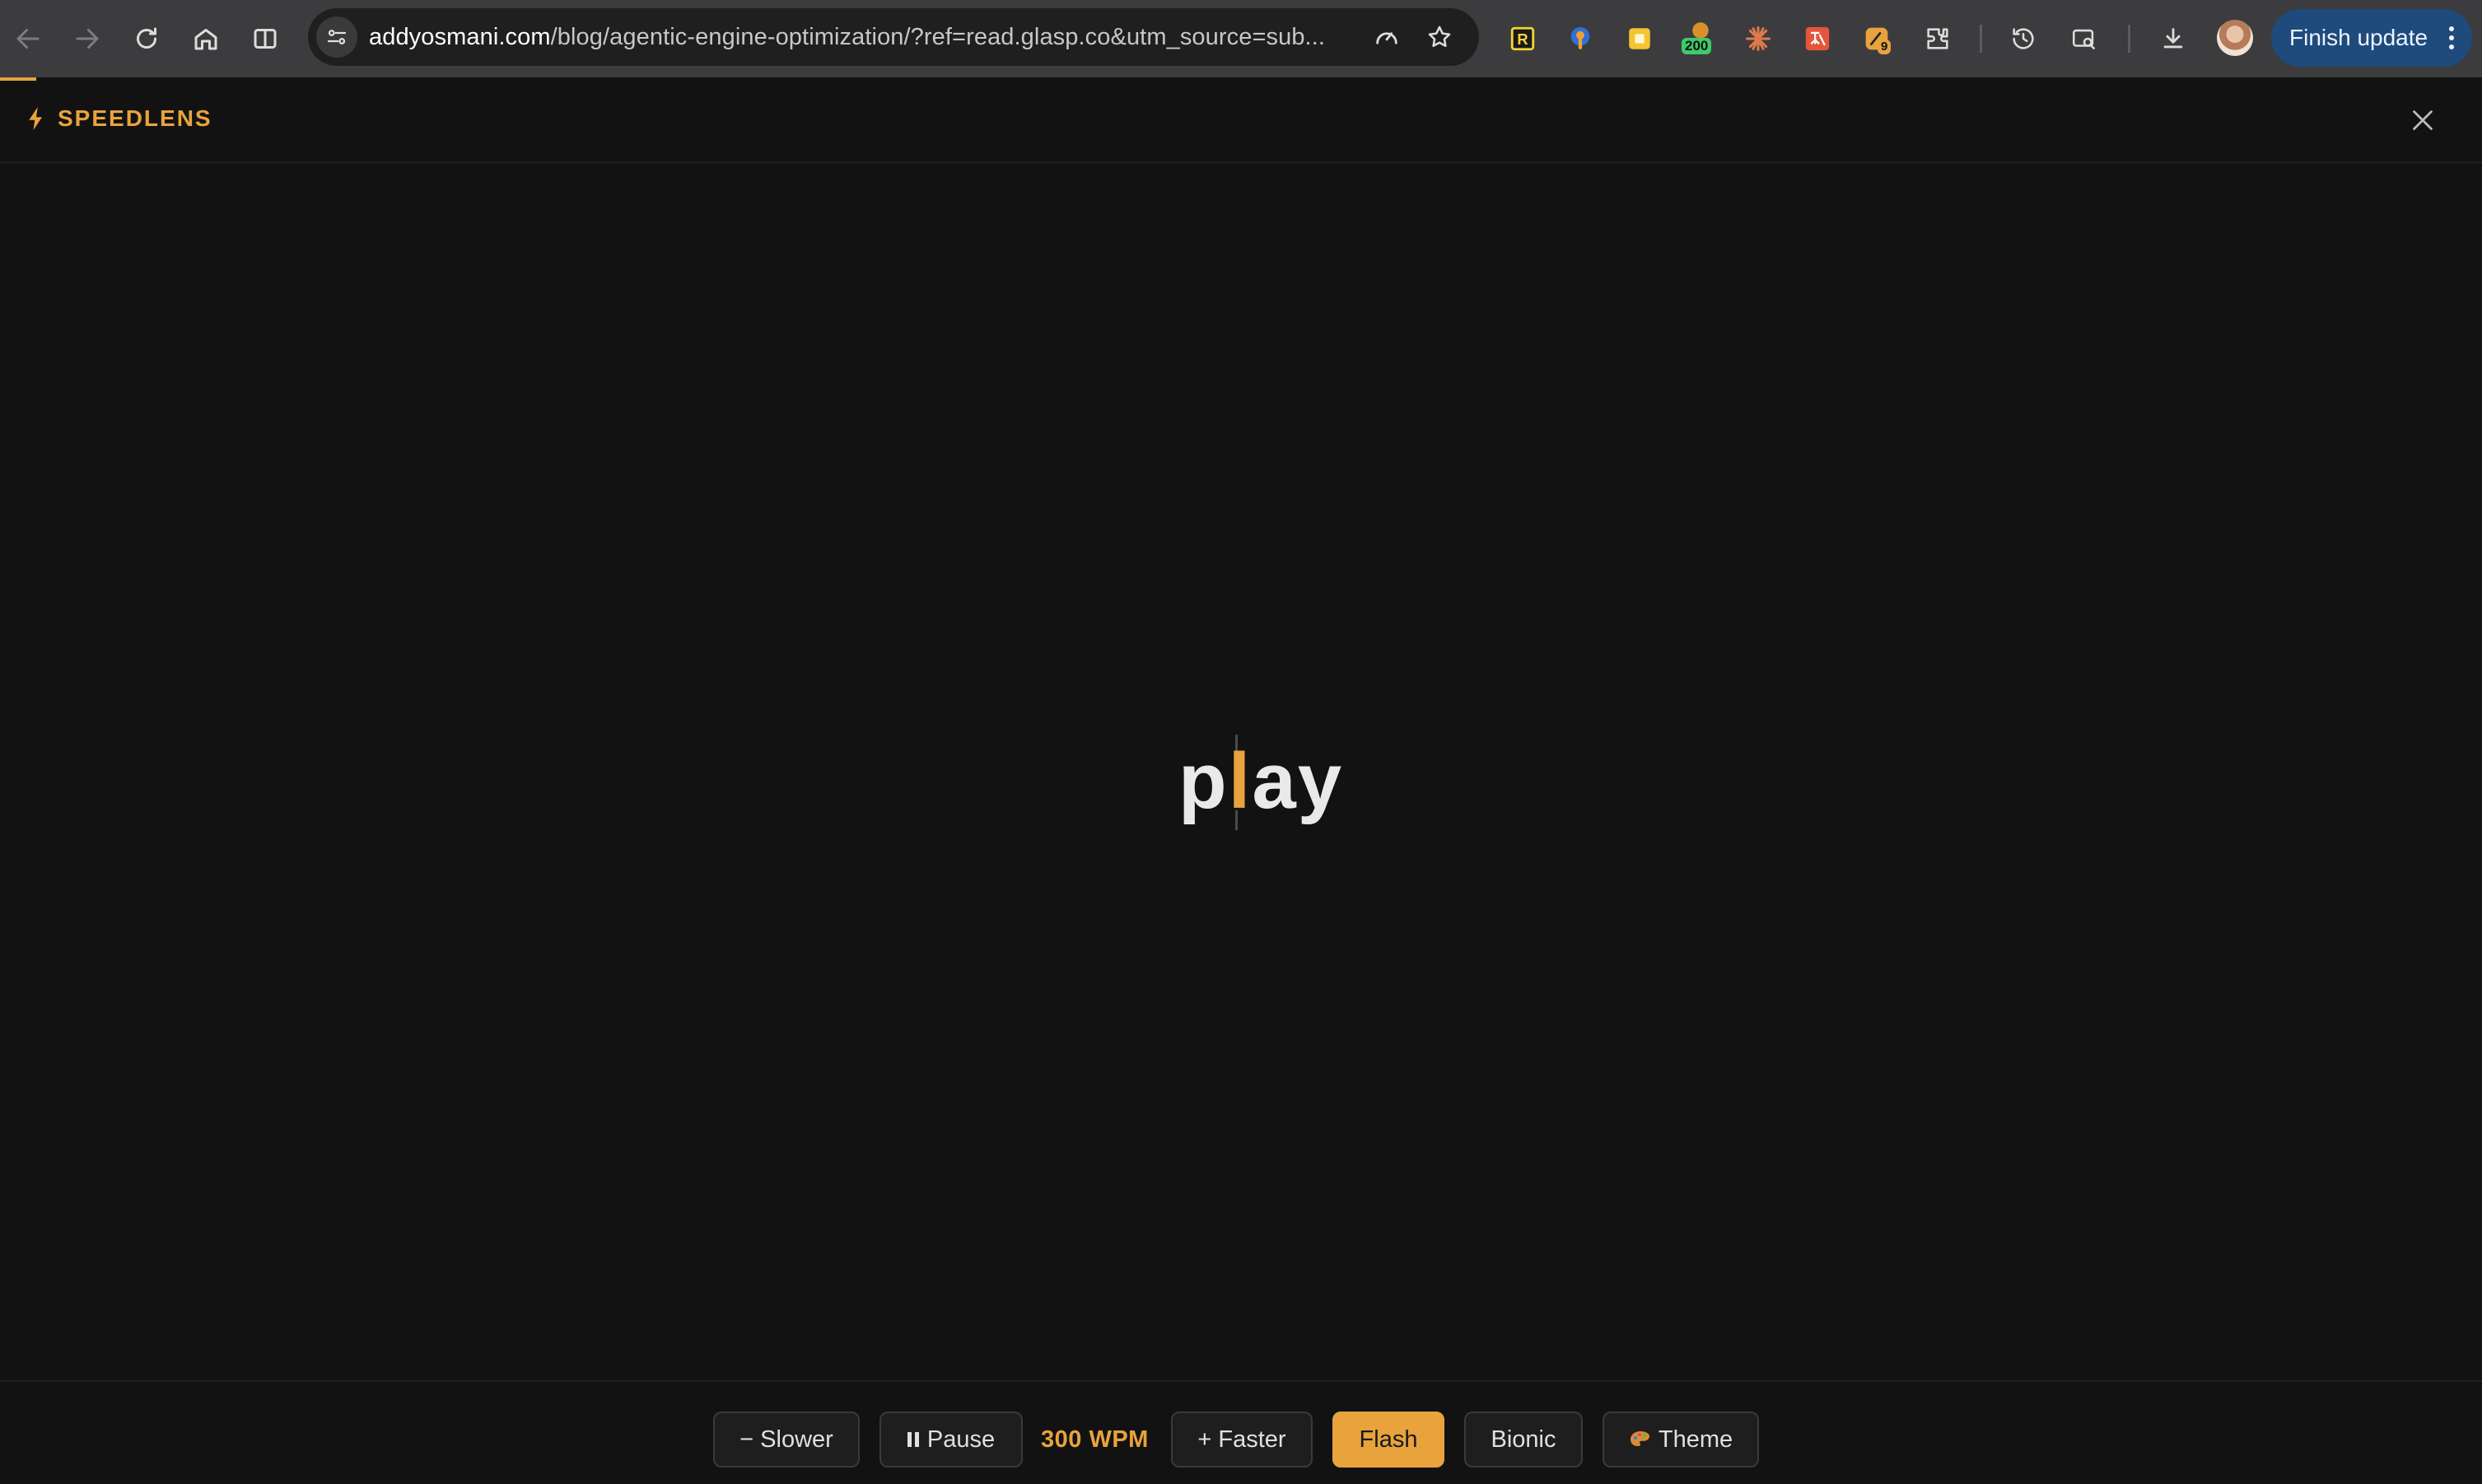 The height and width of the screenshot is (1484, 2482). What do you see at coordinates (1241, 122) in the screenshot?
I see `speedlens-header: SPEEDLENS` at bounding box center [1241, 122].